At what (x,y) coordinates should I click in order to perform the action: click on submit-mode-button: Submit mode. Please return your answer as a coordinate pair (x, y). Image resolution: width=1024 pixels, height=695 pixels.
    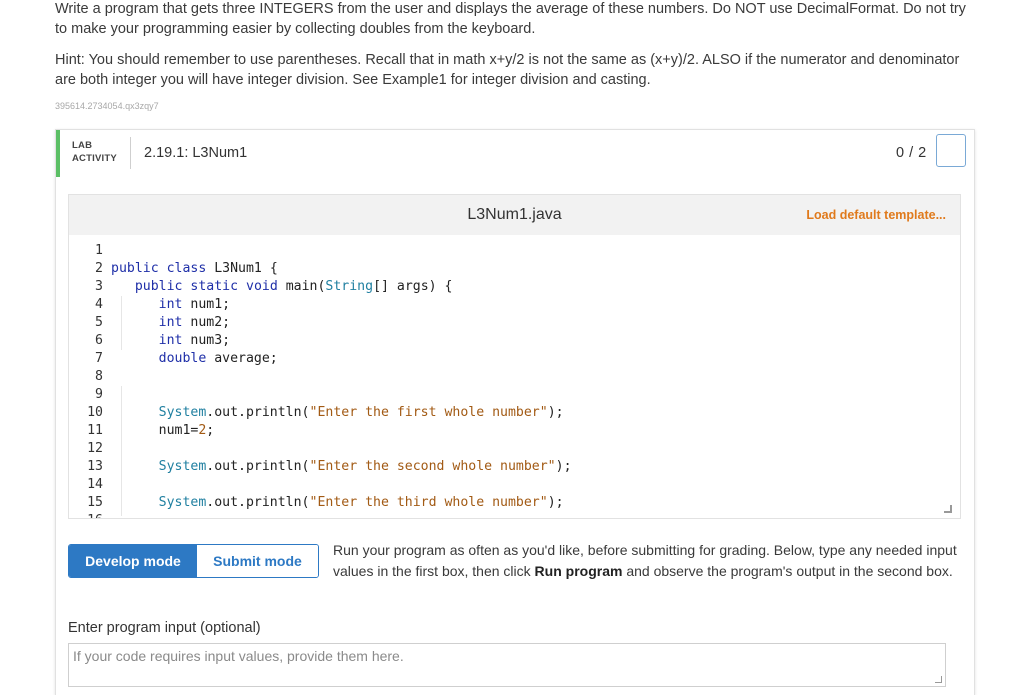
    Looking at the image, I should click on (257, 561).